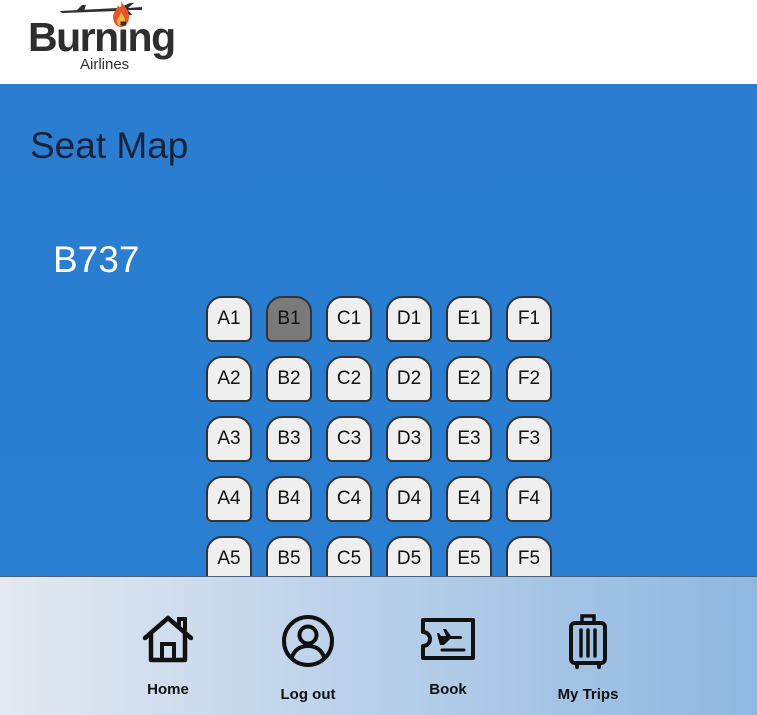 This screenshot has width=757, height=715. I want to click on seat-b2: B2, so click(289, 379).